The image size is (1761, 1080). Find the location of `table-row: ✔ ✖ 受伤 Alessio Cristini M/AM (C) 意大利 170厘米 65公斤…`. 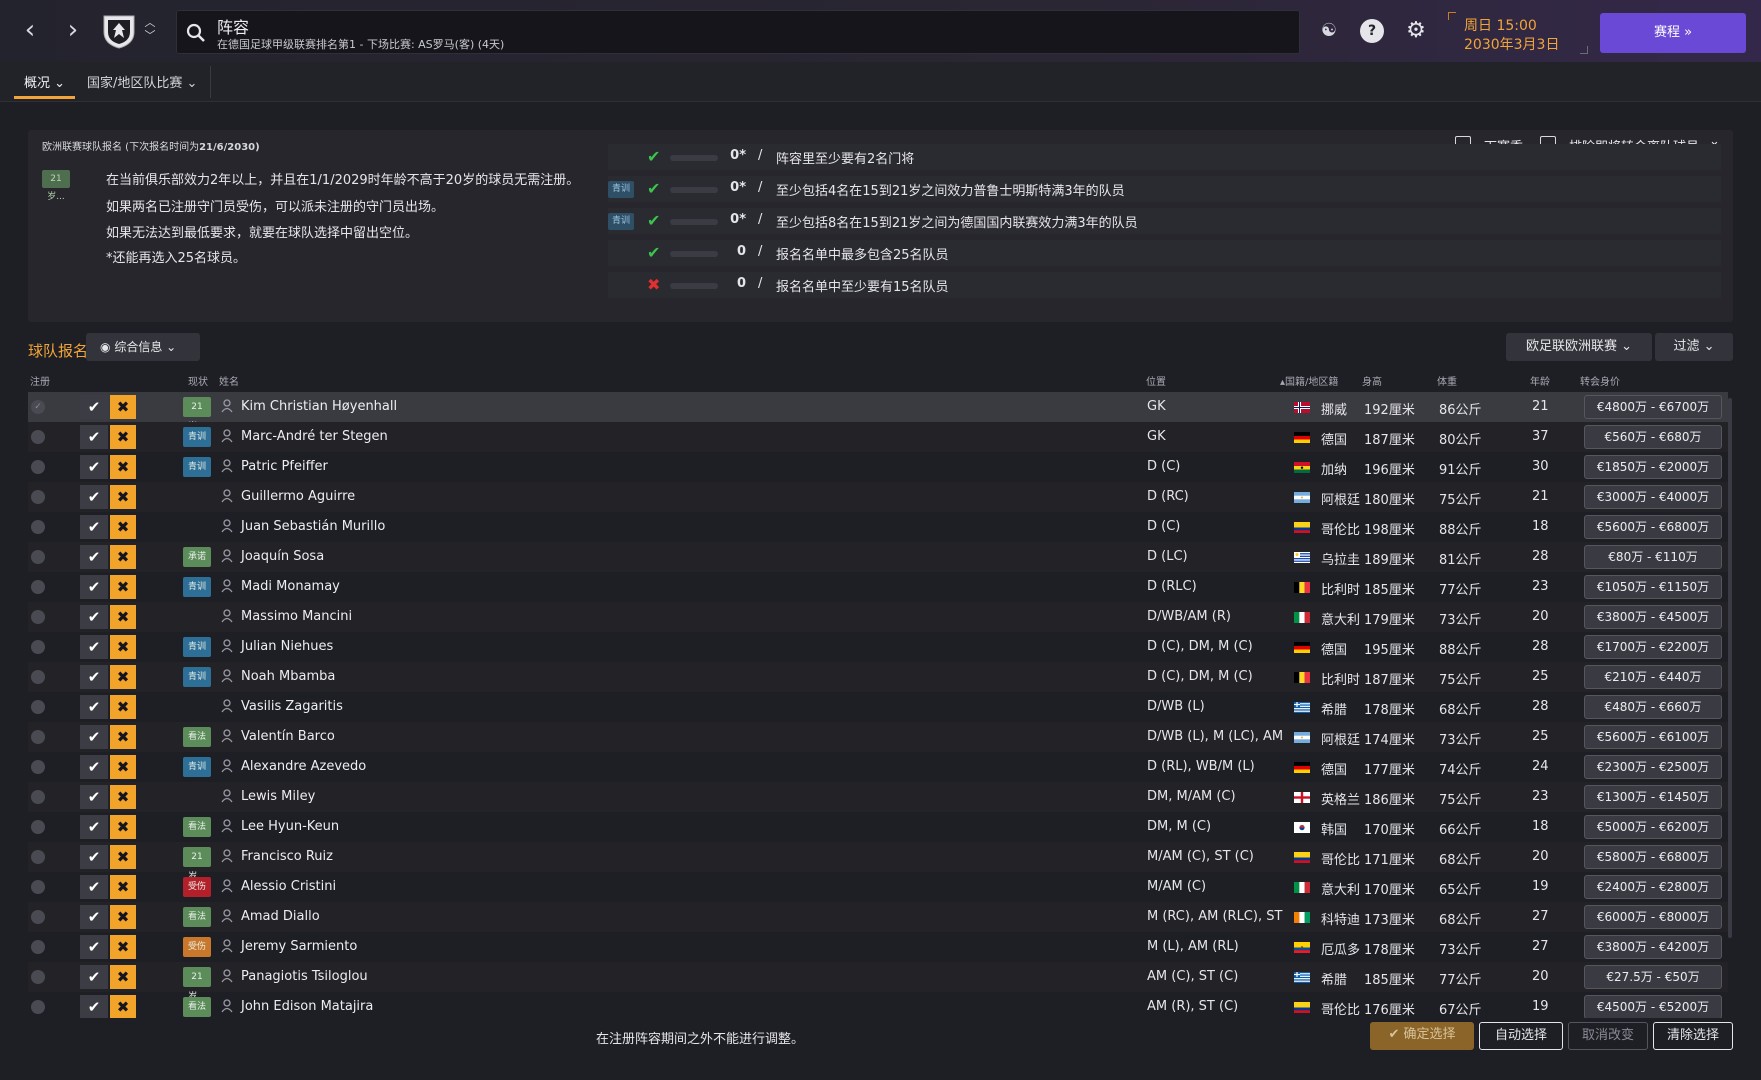

table-row: ✔ ✖ 受伤 Alessio Cristini M/AM (C) 意大利 170厘米 65公斤… is located at coordinates (878, 887).